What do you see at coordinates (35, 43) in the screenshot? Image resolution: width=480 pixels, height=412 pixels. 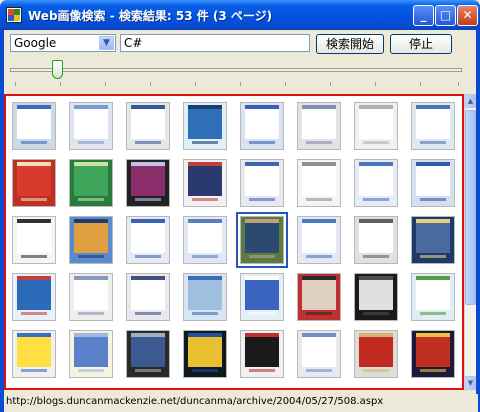 I see `search-engine-value: Google` at bounding box center [35, 43].